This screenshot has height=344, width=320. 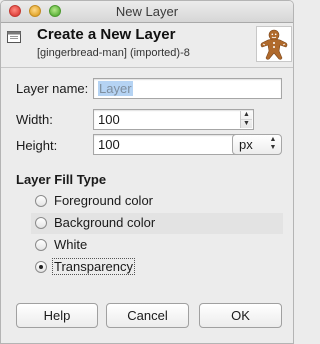 I want to click on title-bar: New Layer, so click(x=147, y=12).